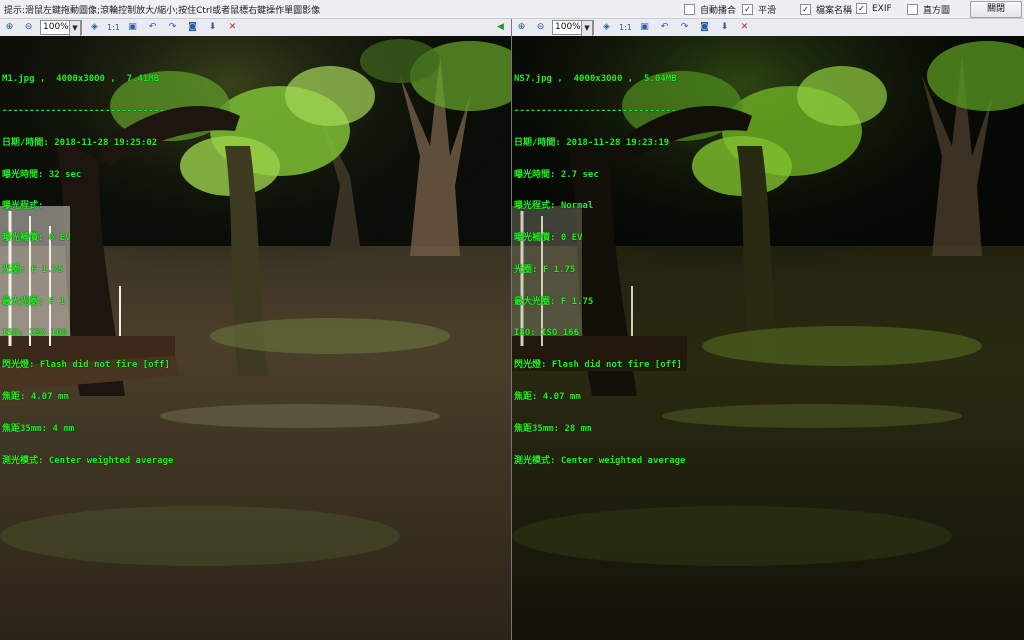 This screenshot has width=1024, height=640. I want to click on exif-exposure-program: 曝光程式:, so click(23, 206).